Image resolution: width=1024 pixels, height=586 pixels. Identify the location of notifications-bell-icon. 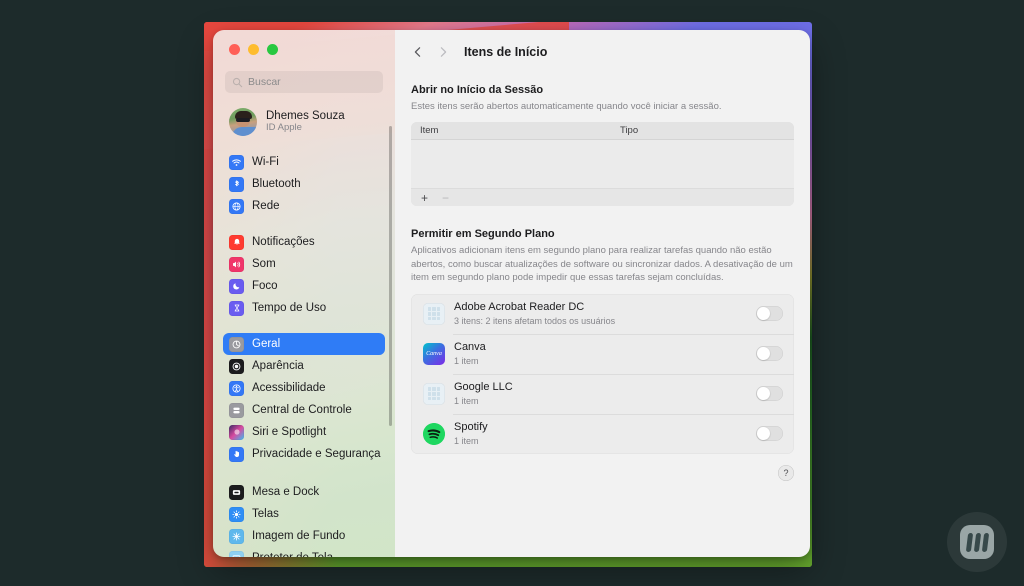
(236, 242).